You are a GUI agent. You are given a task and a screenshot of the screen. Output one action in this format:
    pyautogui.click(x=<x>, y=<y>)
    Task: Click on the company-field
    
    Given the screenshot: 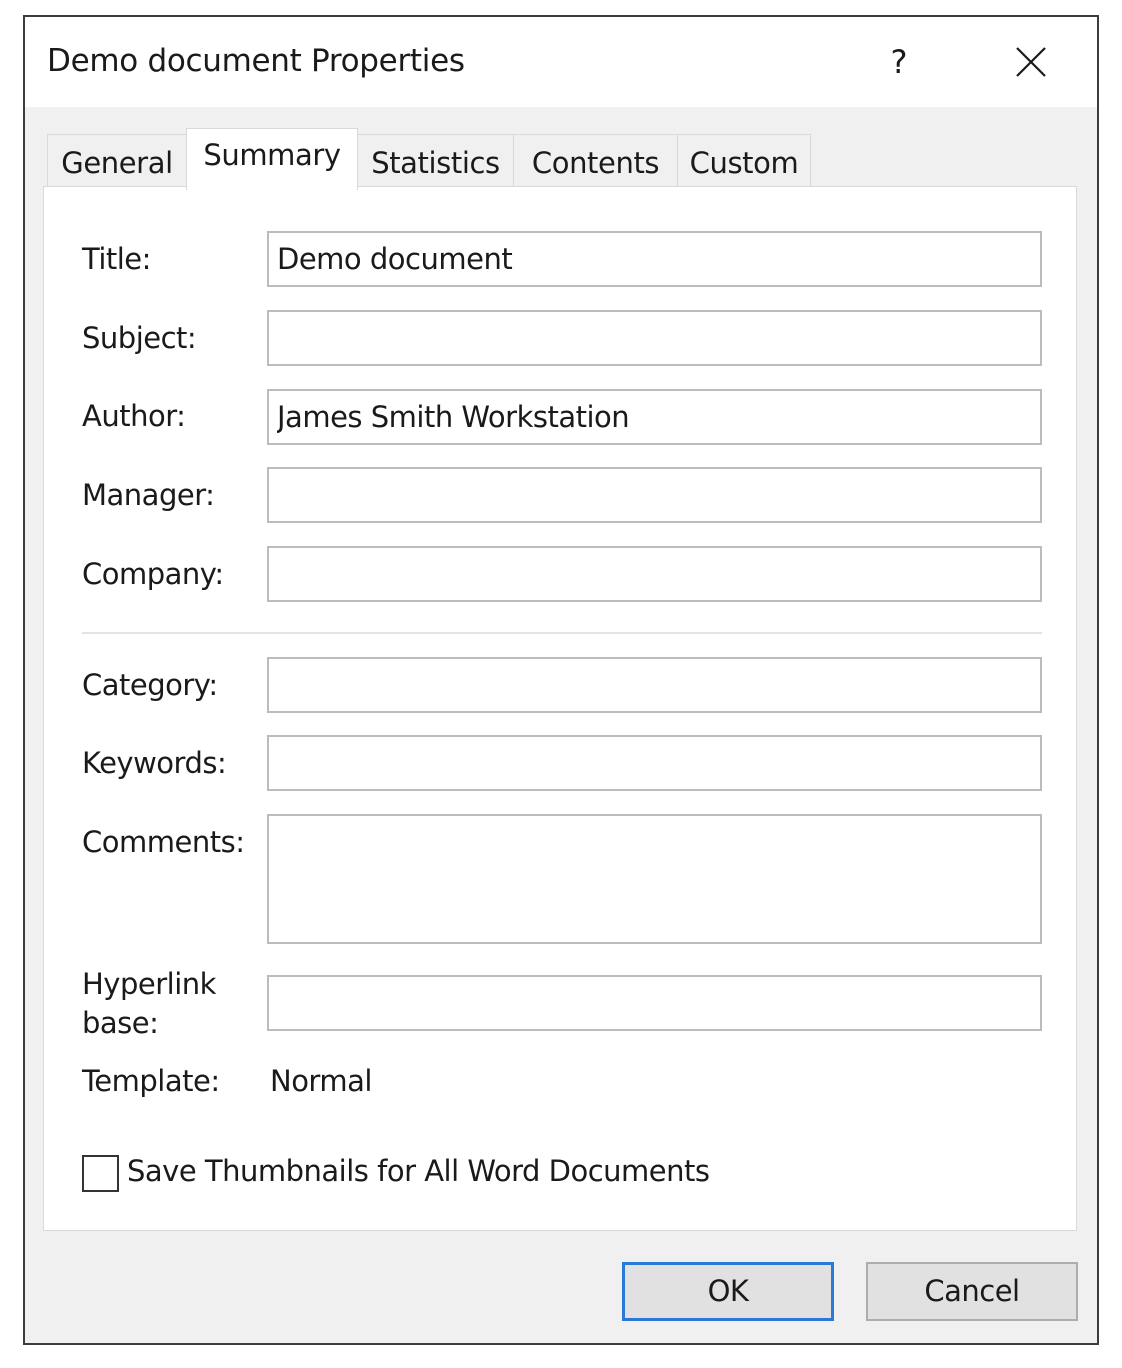 What is the action you would take?
    pyautogui.click(x=654, y=574)
    